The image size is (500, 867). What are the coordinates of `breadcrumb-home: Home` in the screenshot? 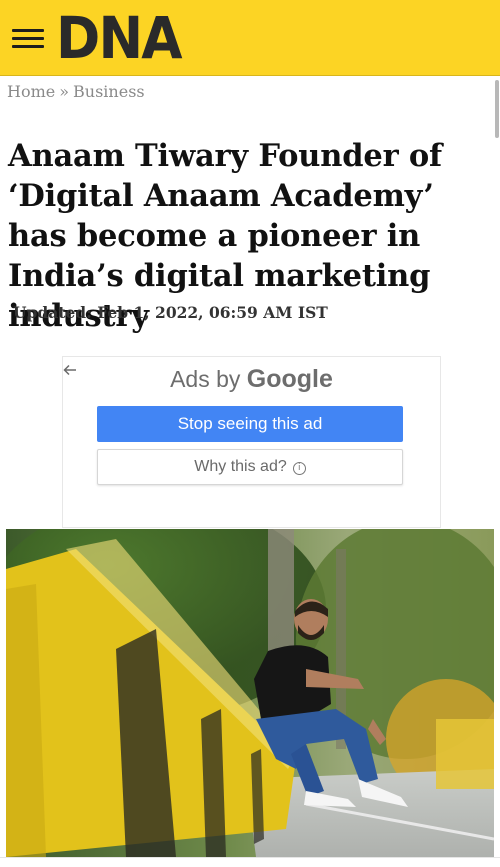 It's located at (31, 91).